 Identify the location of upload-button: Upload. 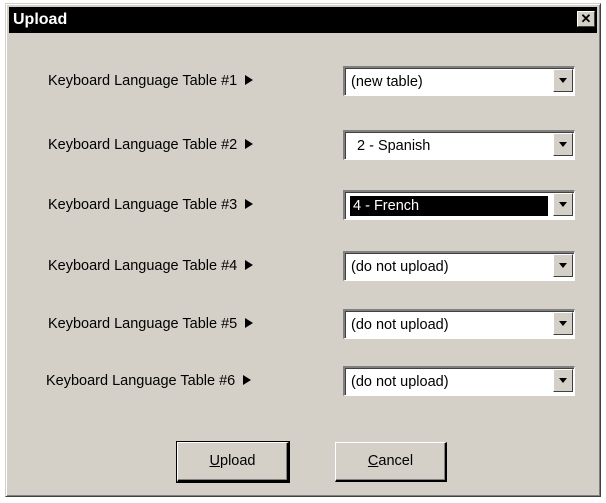
(233, 462).